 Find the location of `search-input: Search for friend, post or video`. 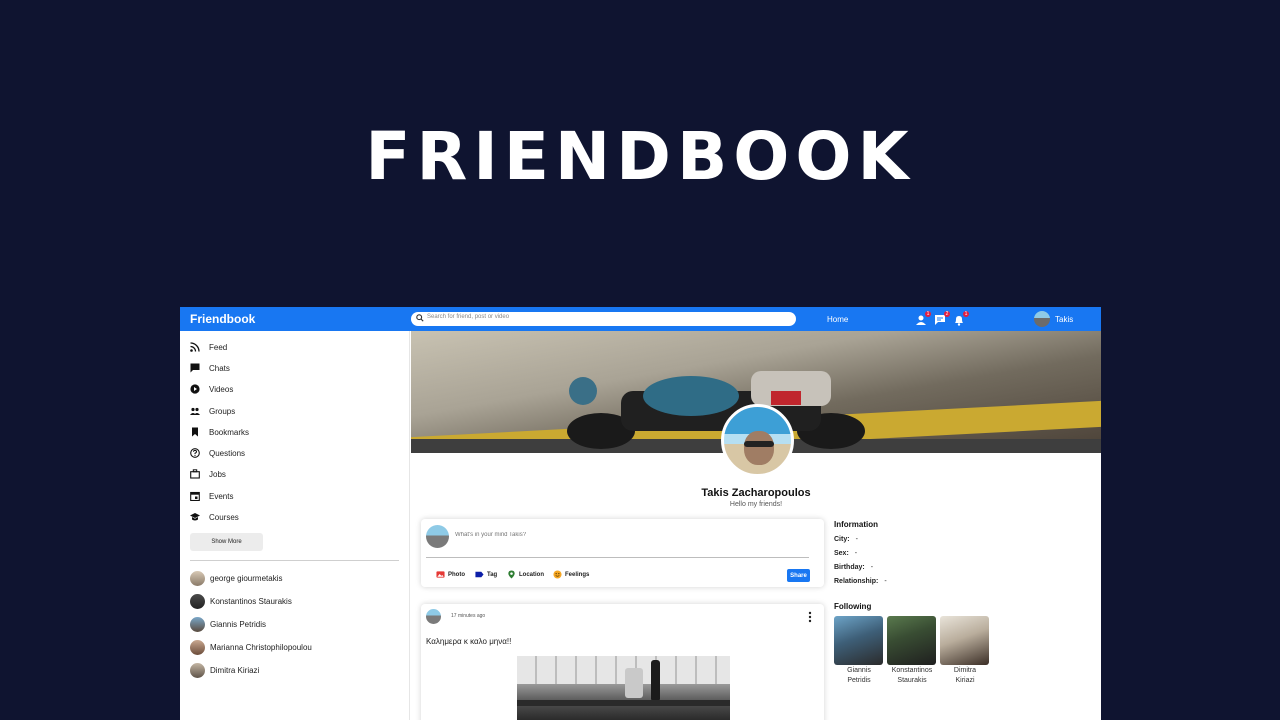

search-input: Search for friend, post or video is located at coordinates (468, 317).